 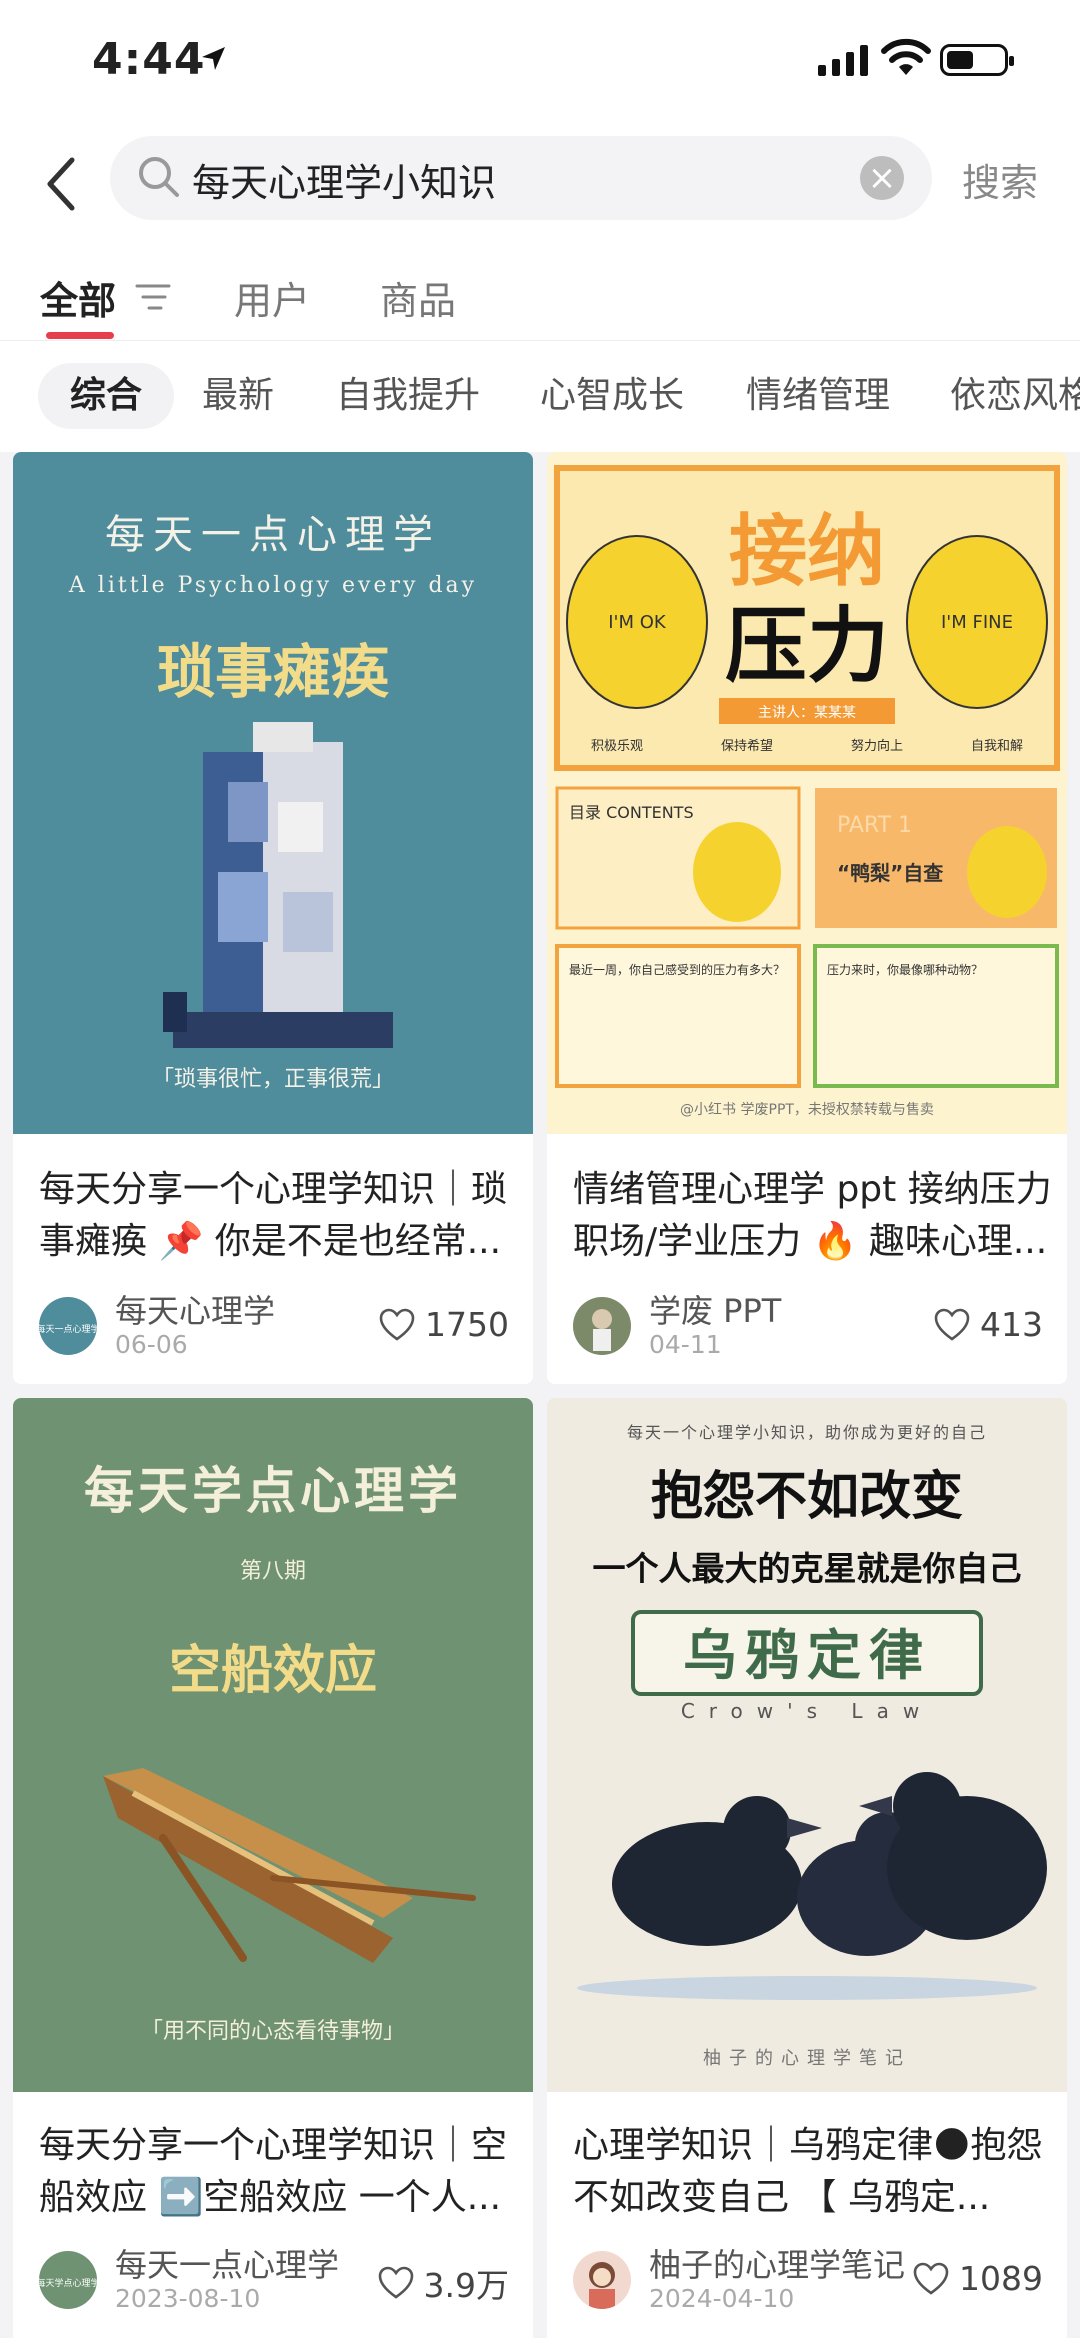 I want to click on quiz-question: 压力来时，你最像哪种动物？, so click(x=905, y=970).